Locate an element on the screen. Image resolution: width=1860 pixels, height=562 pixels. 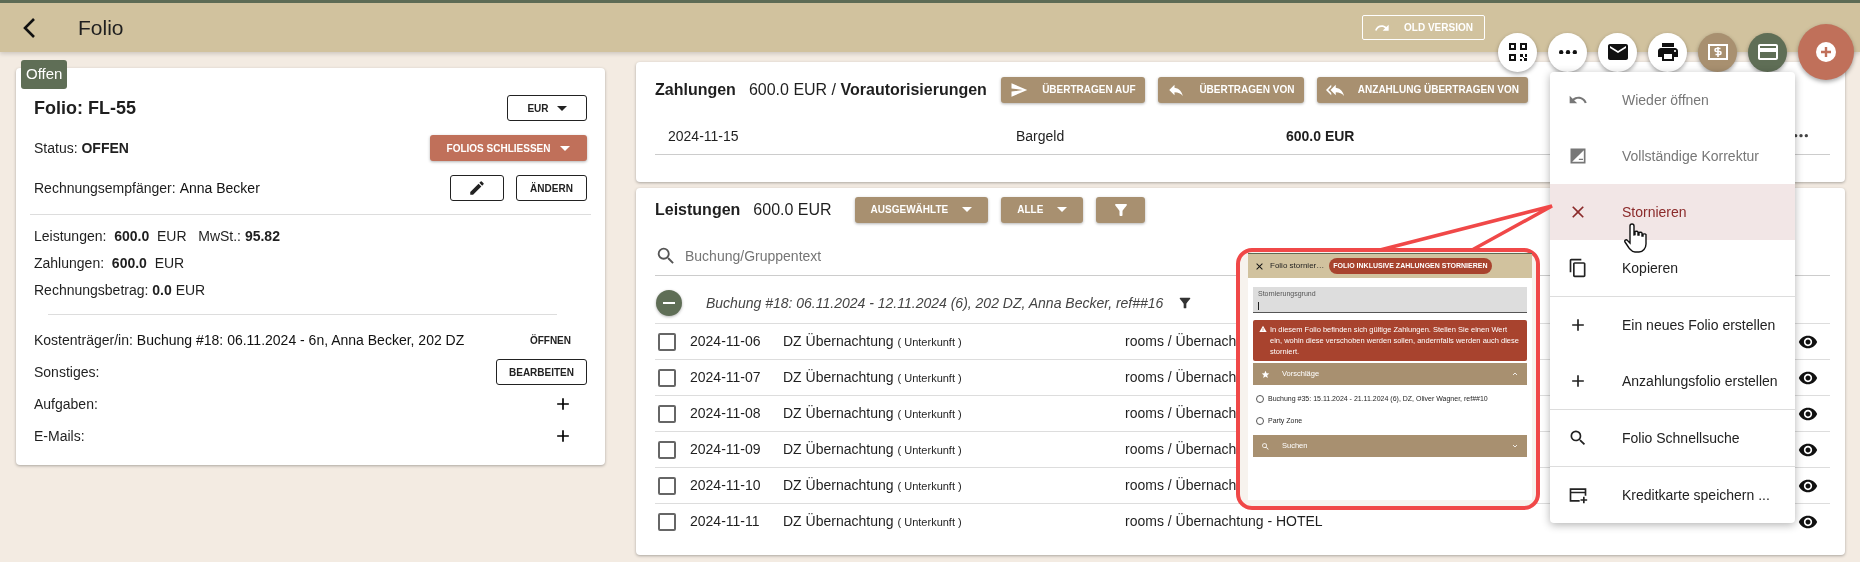
status-badge: Offen is located at coordinates (44, 74).